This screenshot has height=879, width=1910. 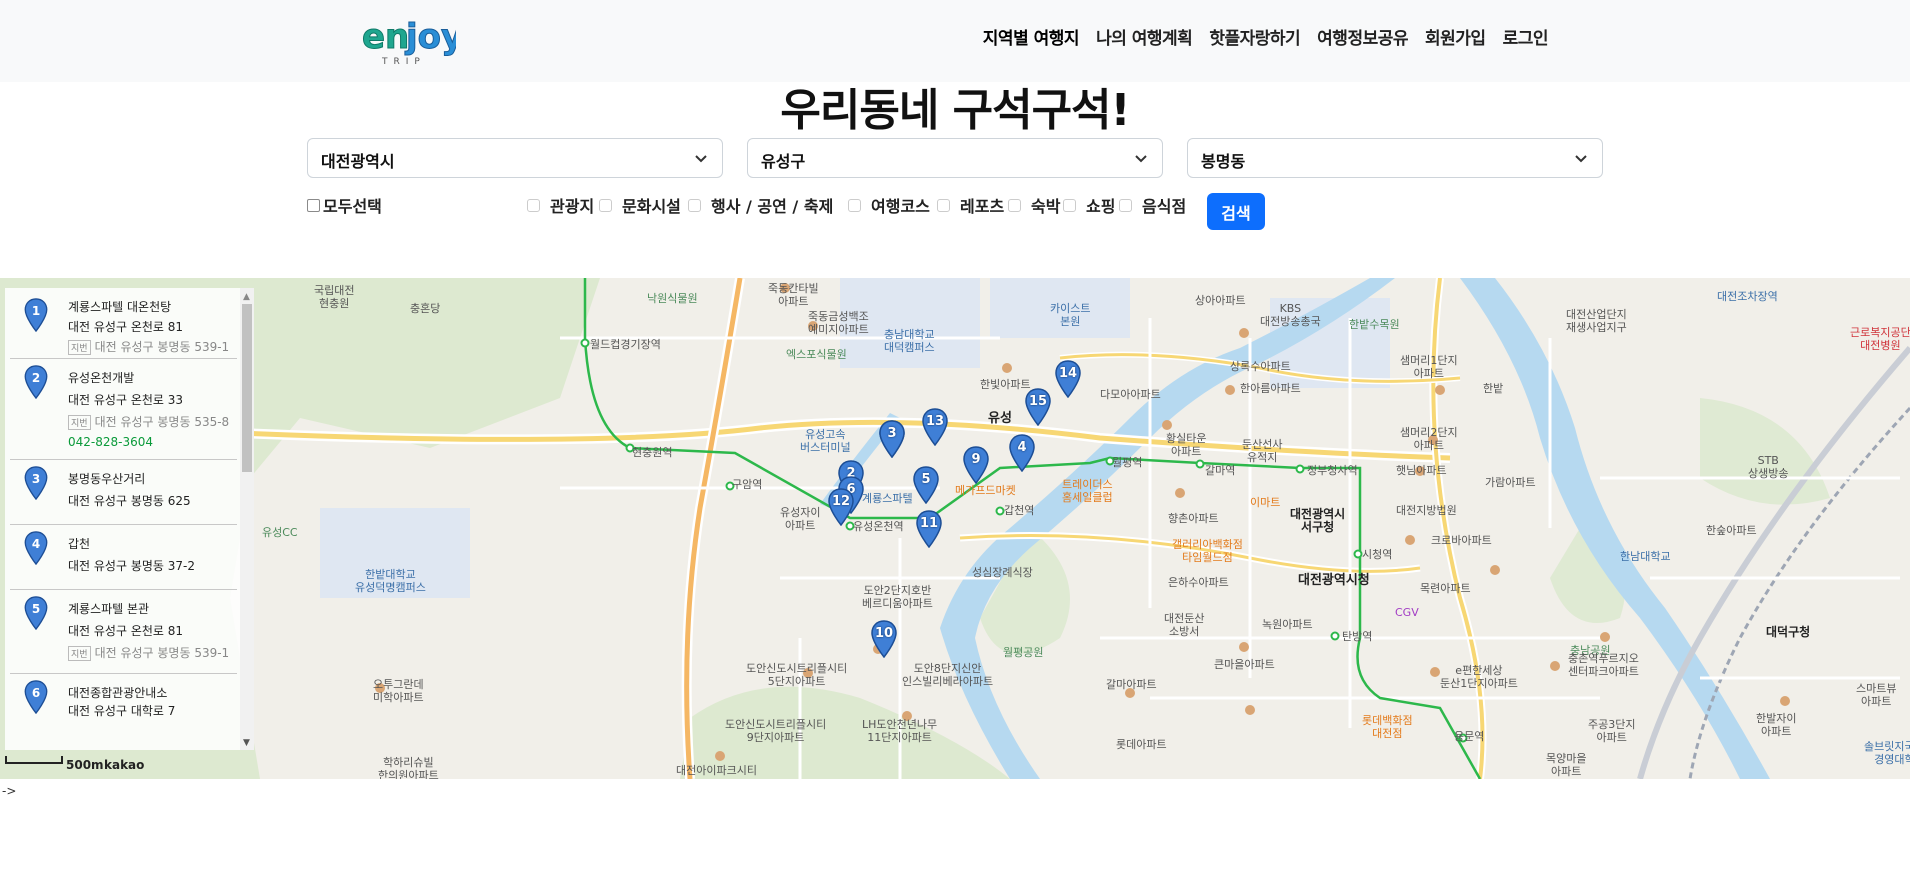 What do you see at coordinates (1023, 652) in the screenshot?
I see `map-label: 월평공원` at bounding box center [1023, 652].